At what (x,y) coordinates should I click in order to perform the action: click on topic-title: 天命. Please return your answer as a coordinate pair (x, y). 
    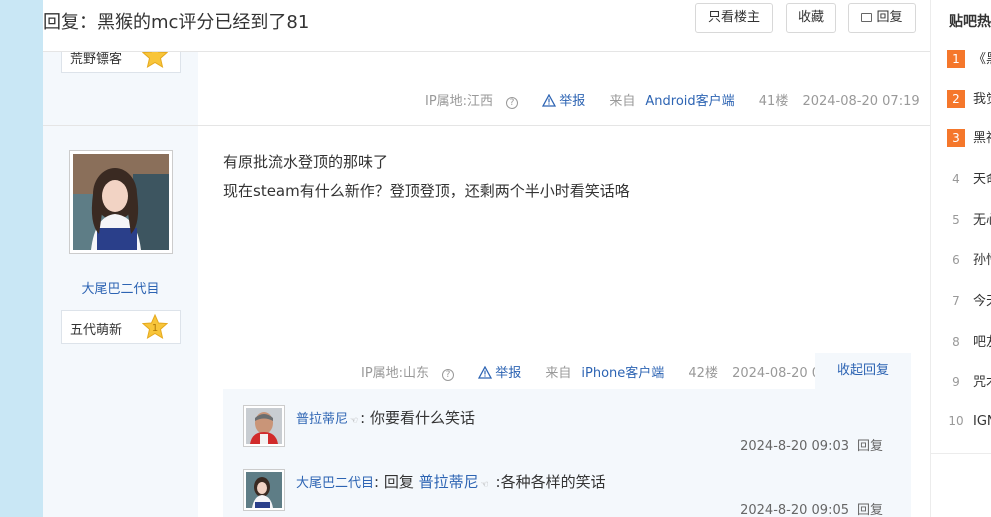
    Looking at the image, I should click on (982, 179).